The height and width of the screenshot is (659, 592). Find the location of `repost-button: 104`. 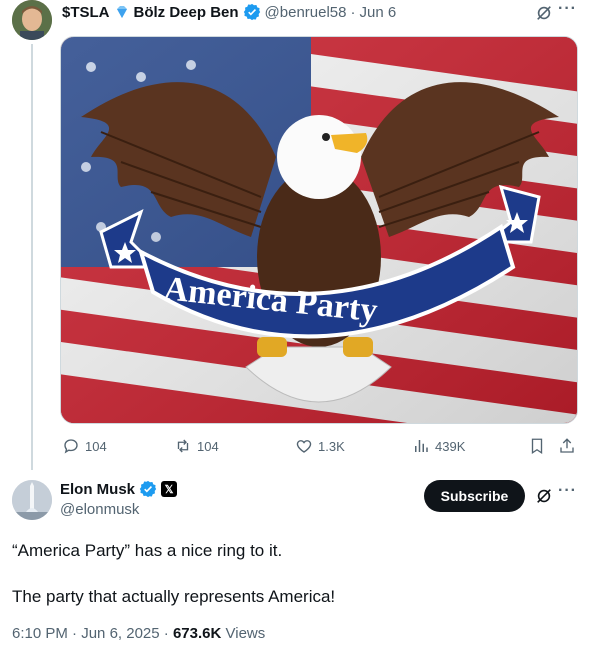

repost-button: 104 is located at coordinates (196, 446).